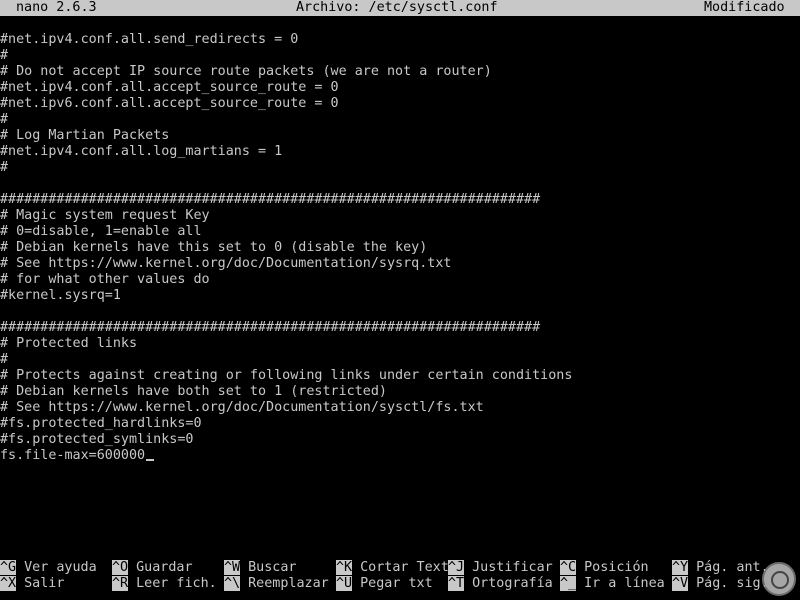 The height and width of the screenshot is (600, 800). What do you see at coordinates (400, 280) in the screenshot?
I see `editor-line: # for what other values do` at bounding box center [400, 280].